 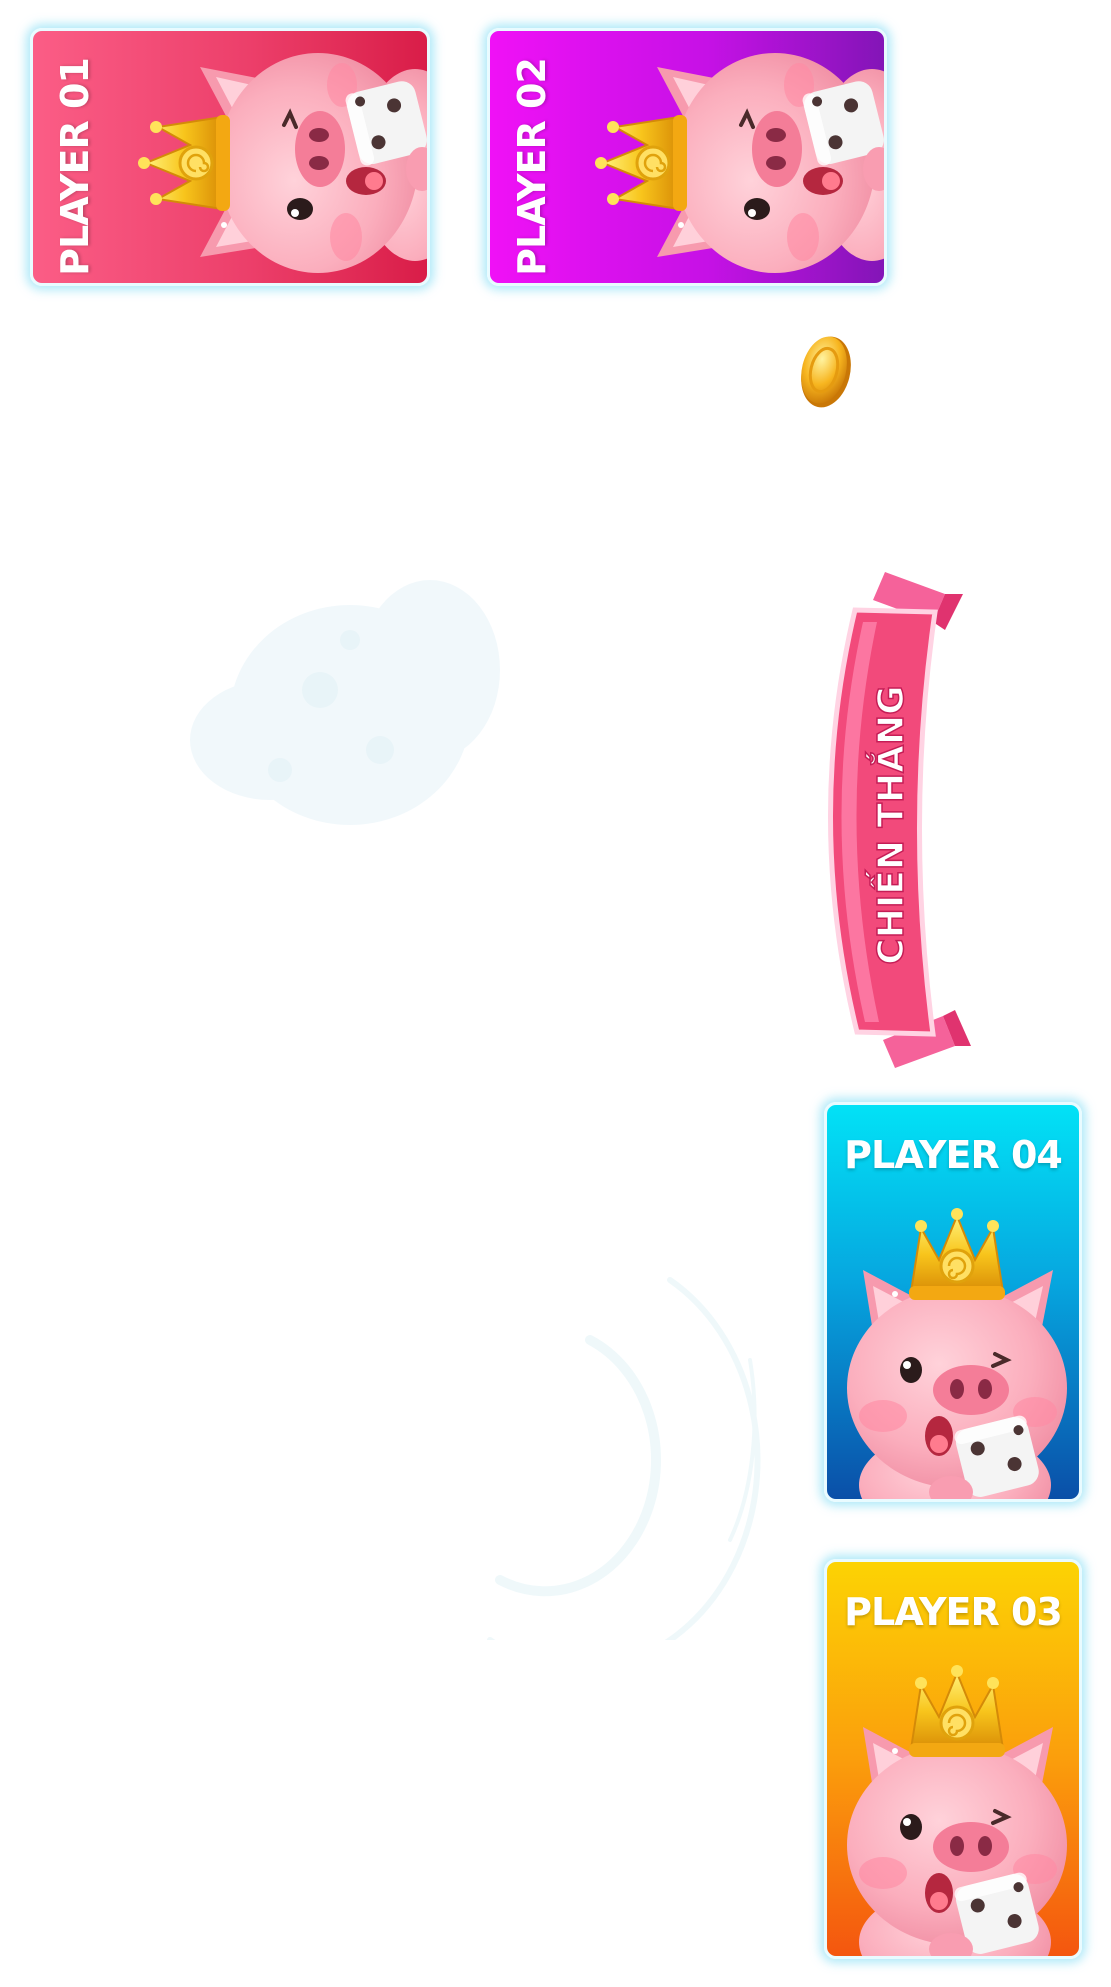 I want to click on player-card-p3: PLAYER 03, so click(x=953, y=1759).